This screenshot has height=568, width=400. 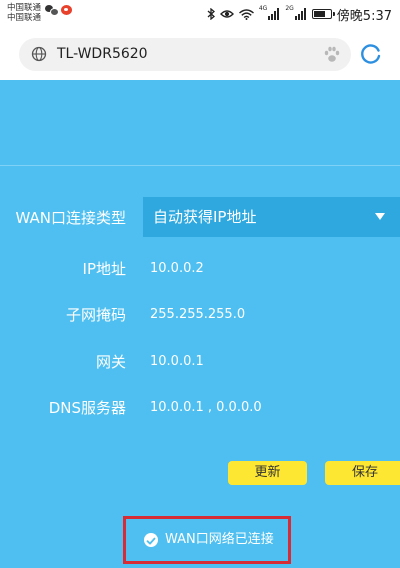 What do you see at coordinates (104, 269) in the screenshot?
I see `ip-label: IP地址` at bounding box center [104, 269].